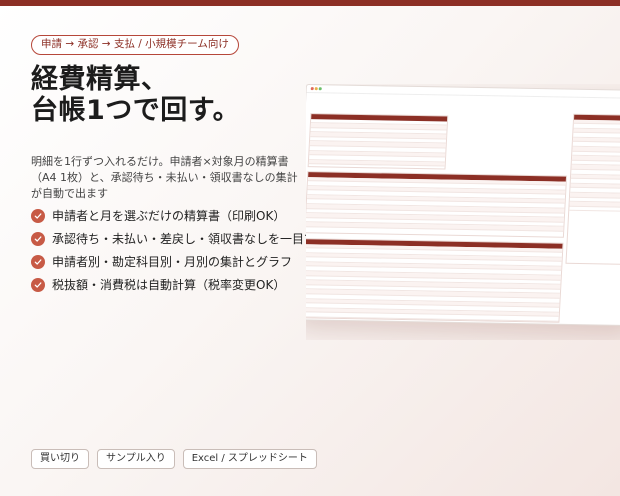  What do you see at coordinates (60, 459) in the screenshot?
I see `tag-one-time-purchase: 買い切り` at bounding box center [60, 459].